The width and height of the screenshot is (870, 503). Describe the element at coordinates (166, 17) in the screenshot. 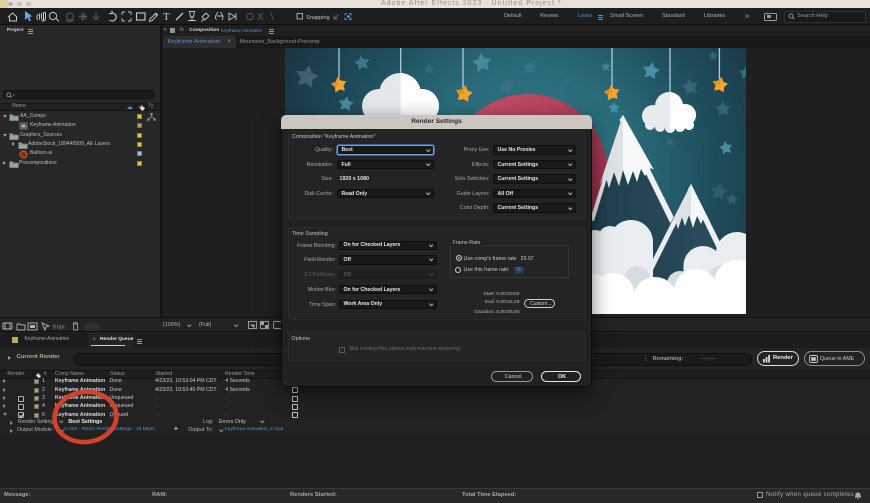

I see `svg-text: T` at that location.